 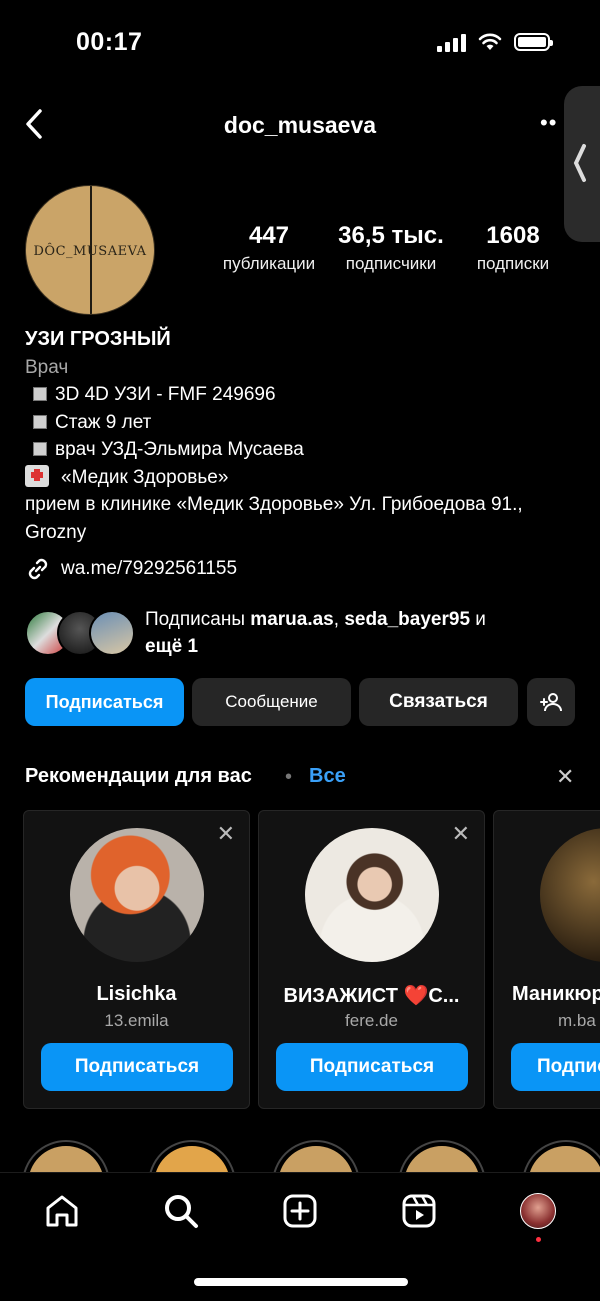 What do you see at coordinates (438, 702) in the screenshot?
I see `contact-button: Связаться` at bounding box center [438, 702].